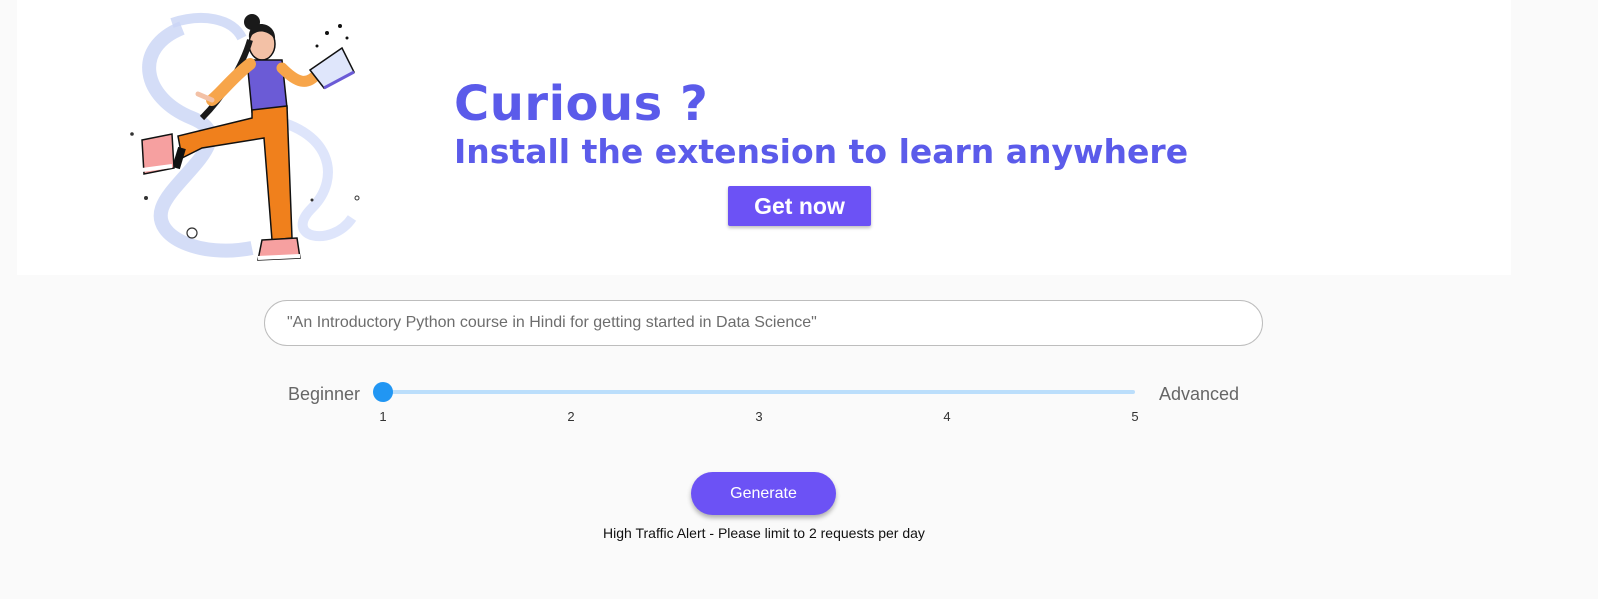  What do you see at coordinates (383, 392) in the screenshot?
I see `level-slider-thumb` at bounding box center [383, 392].